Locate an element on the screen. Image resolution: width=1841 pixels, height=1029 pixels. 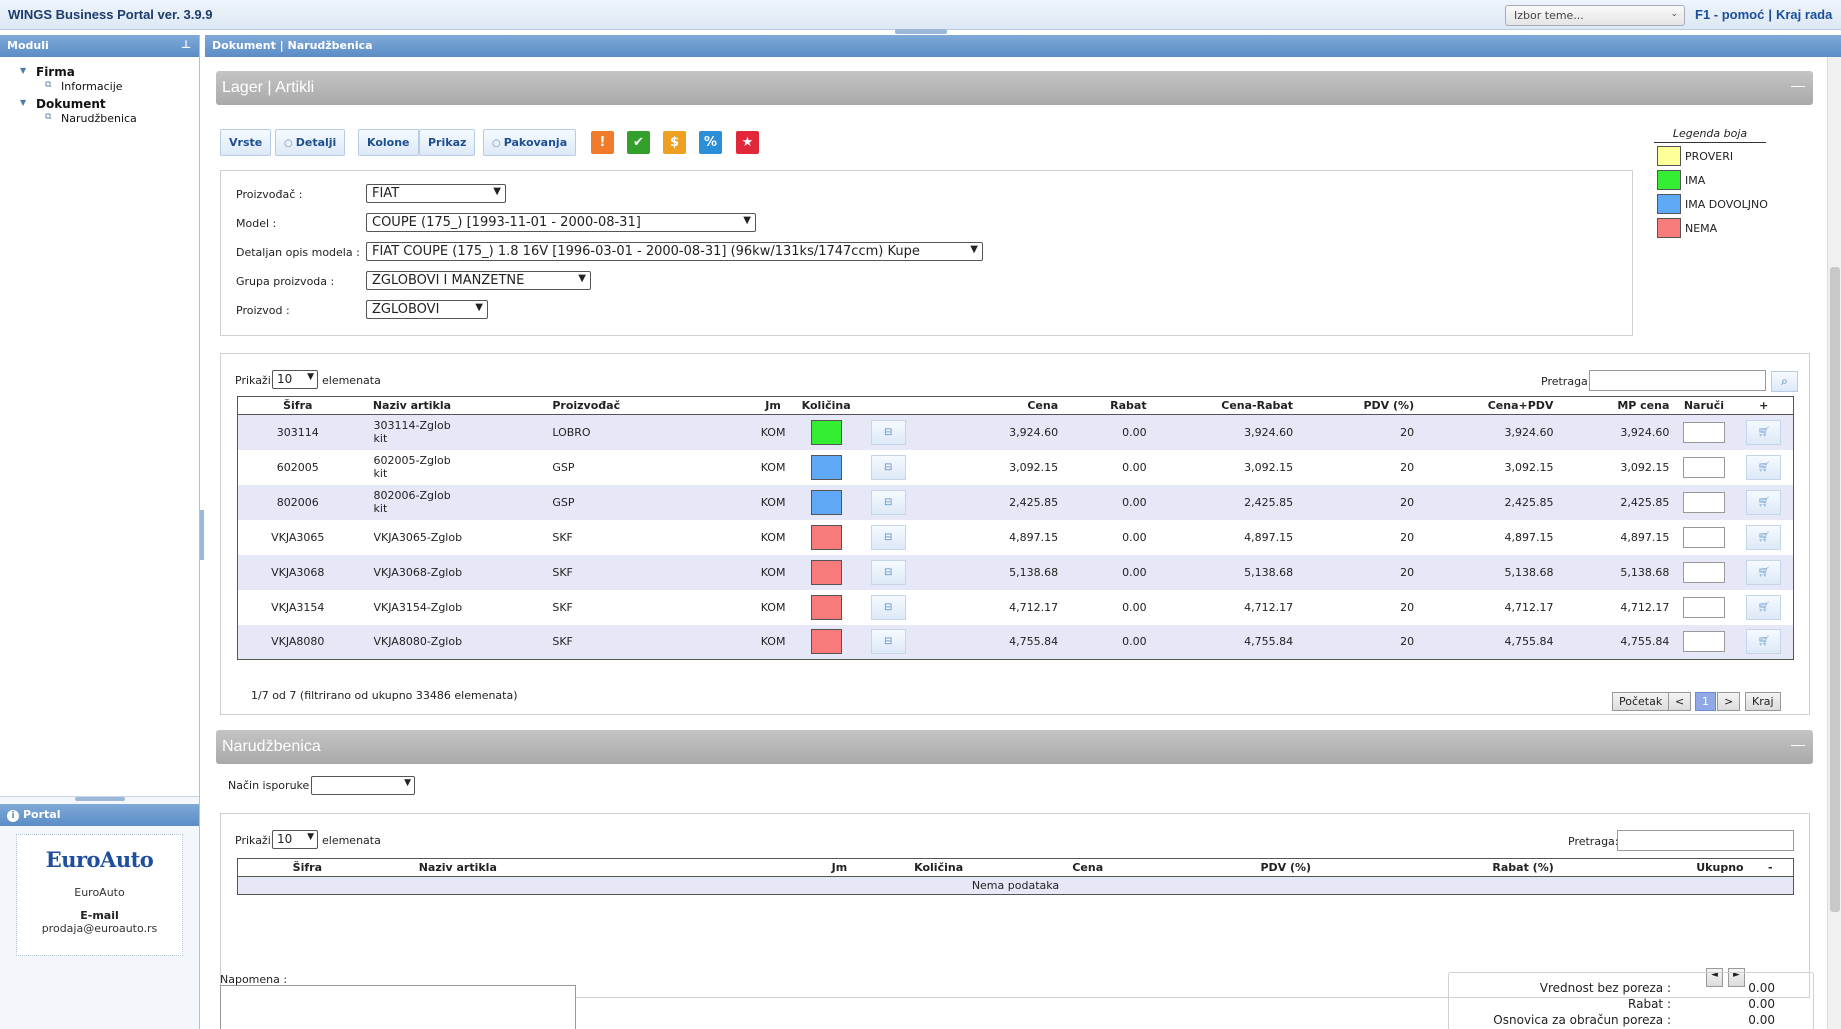
cell-cena-pdv: 3,924.60 is located at coordinates (1488, 432).